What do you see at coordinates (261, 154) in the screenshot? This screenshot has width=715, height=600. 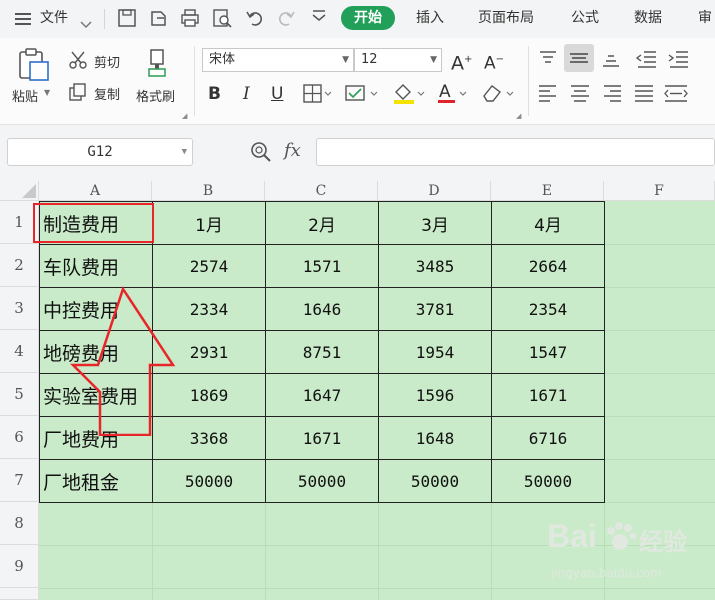 I see `zoom-search-icon` at bounding box center [261, 154].